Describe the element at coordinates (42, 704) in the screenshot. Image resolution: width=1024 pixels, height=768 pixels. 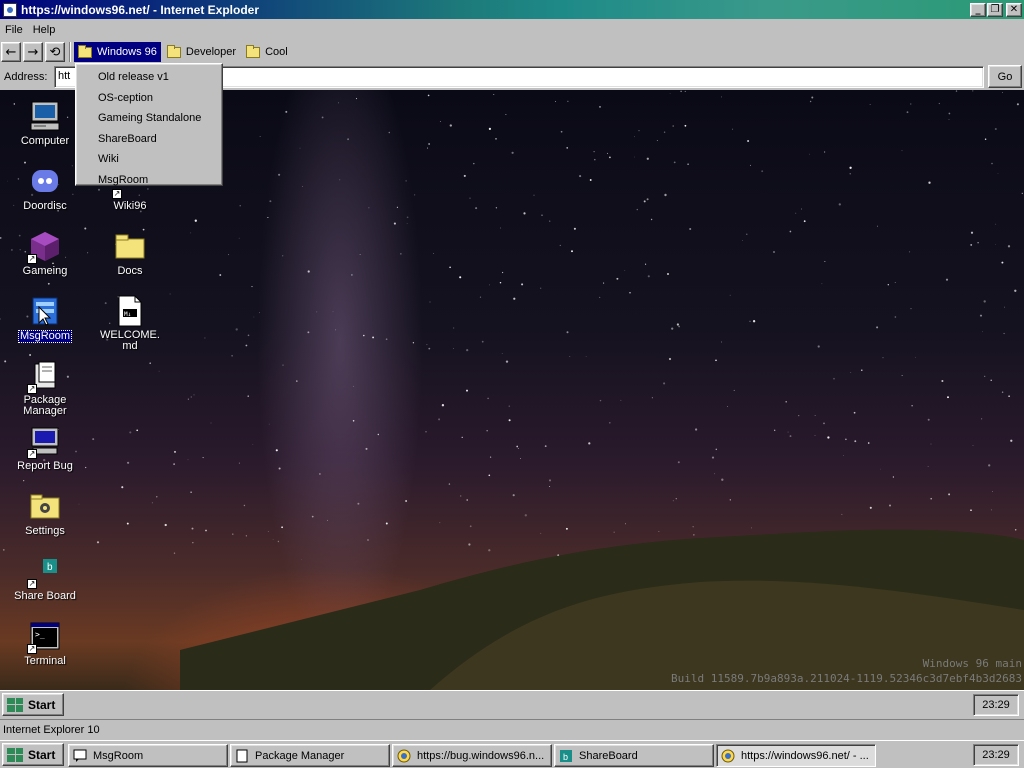
I see `start-label: Start` at that location.